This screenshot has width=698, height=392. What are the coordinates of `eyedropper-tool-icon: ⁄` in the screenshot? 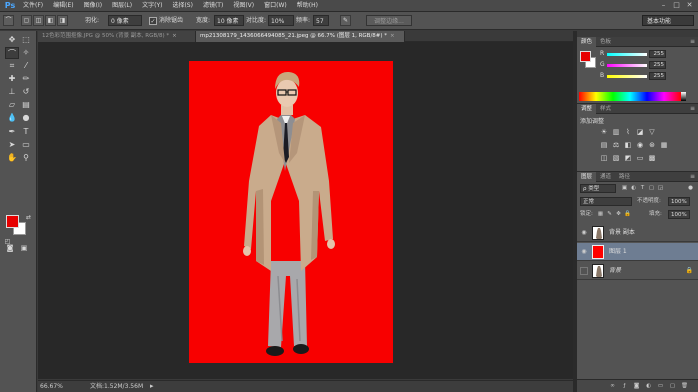 It's located at (26, 66).